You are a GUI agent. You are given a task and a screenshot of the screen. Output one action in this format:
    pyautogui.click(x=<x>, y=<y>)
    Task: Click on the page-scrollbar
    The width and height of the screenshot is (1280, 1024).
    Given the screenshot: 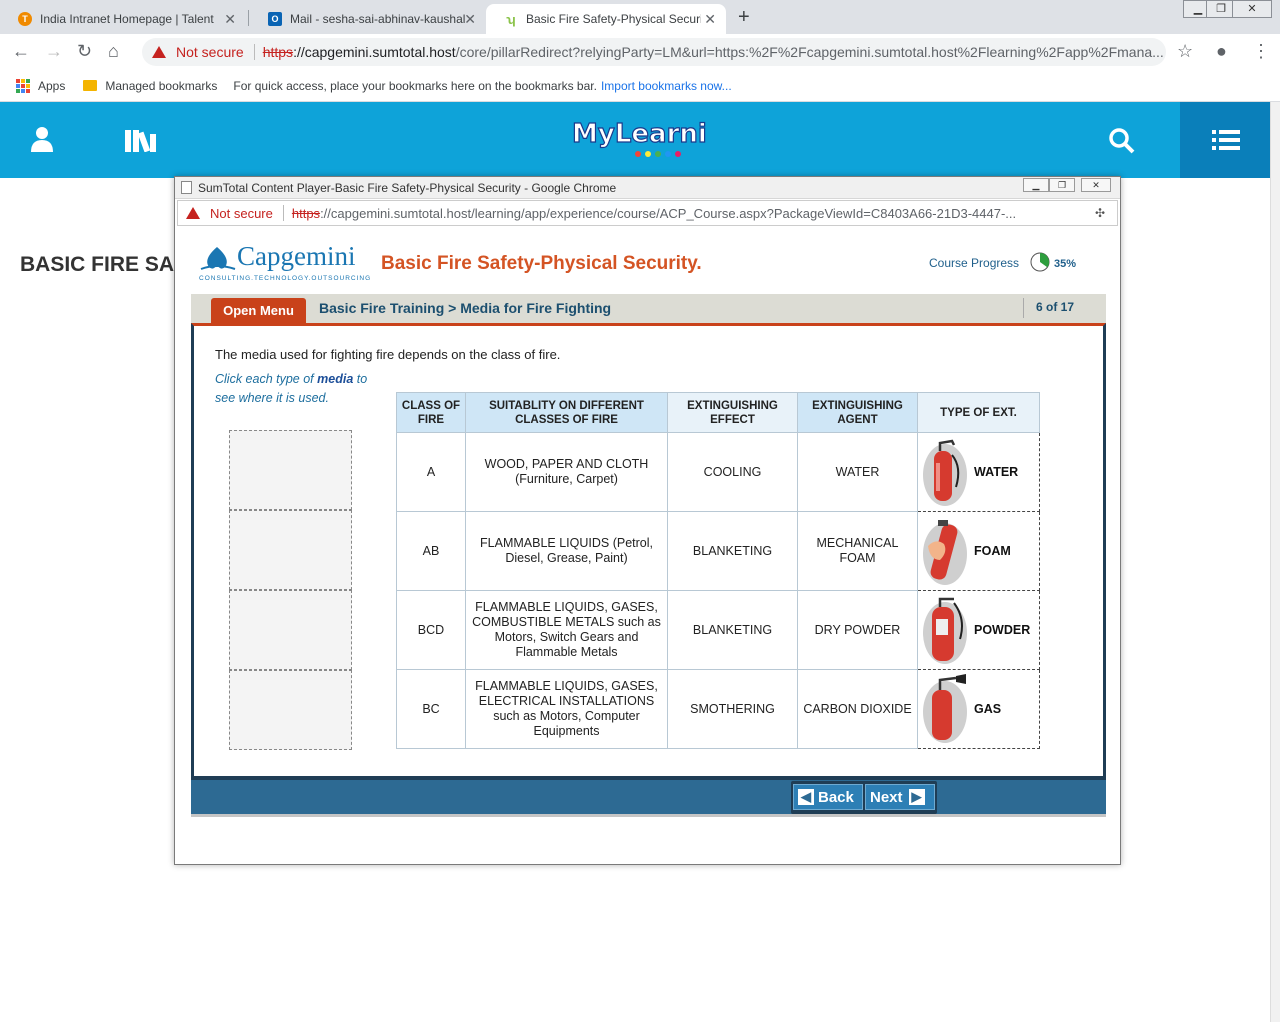 What is the action you would take?
    pyautogui.click(x=1275, y=562)
    